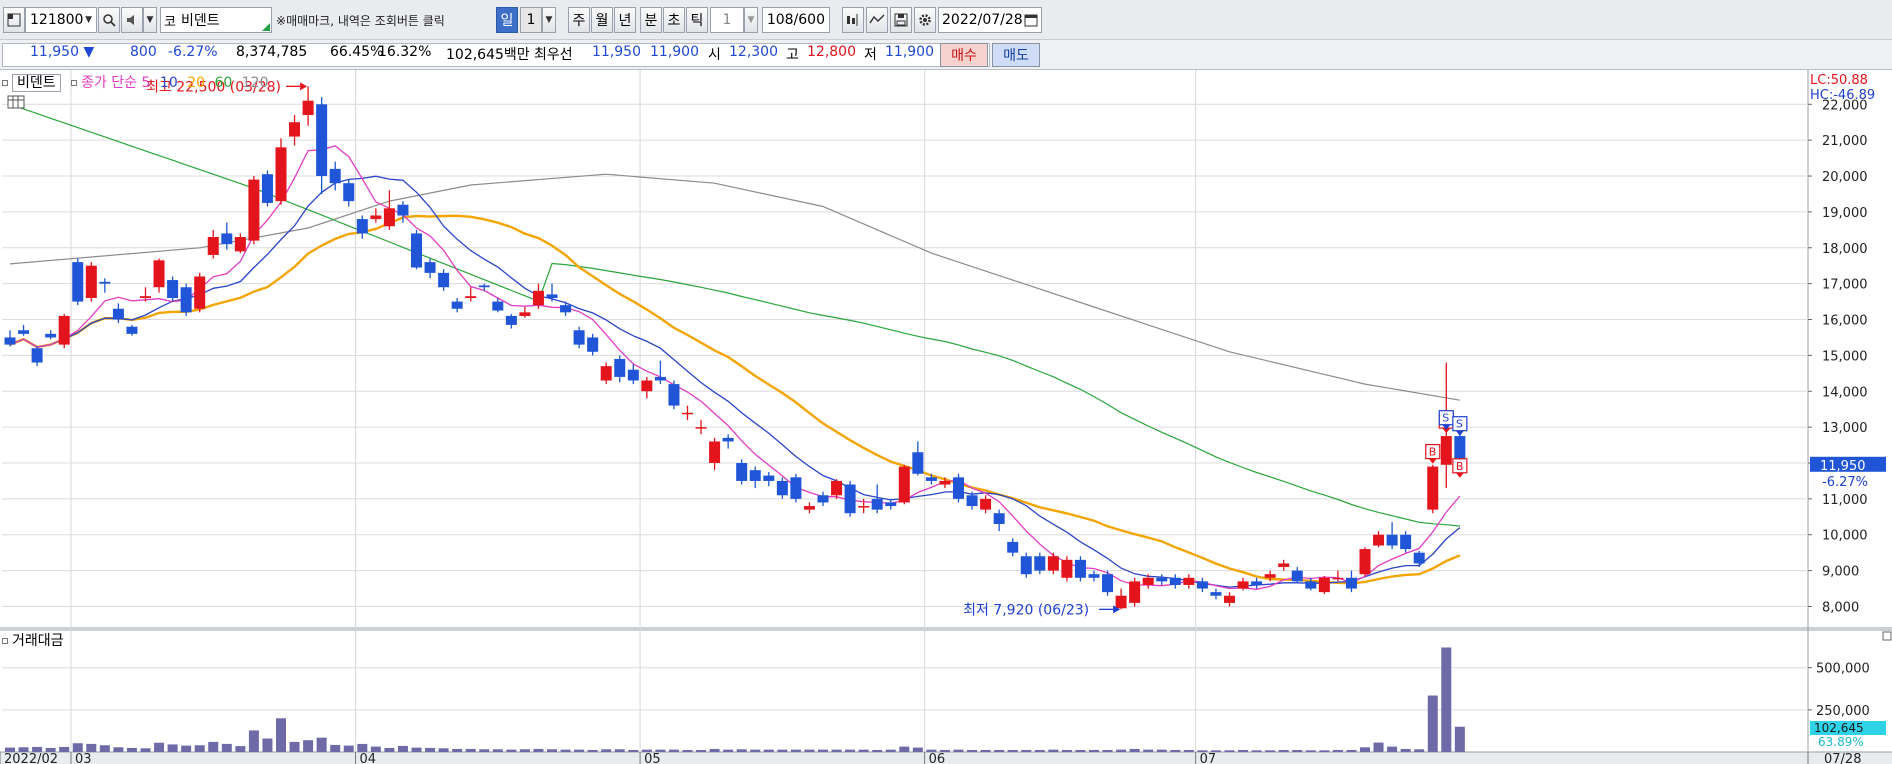 Image resolution: width=1892 pixels, height=764 pixels. What do you see at coordinates (255, 83) in the screenshot?
I see `legend-ma120: 120` at bounding box center [255, 83].